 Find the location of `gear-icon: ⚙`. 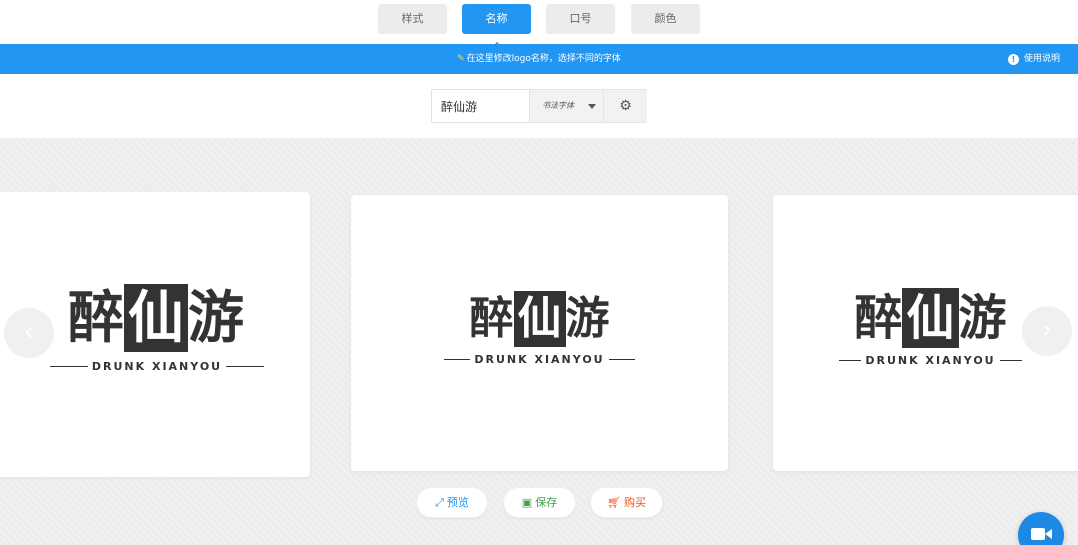

gear-icon: ⚙ is located at coordinates (625, 106).